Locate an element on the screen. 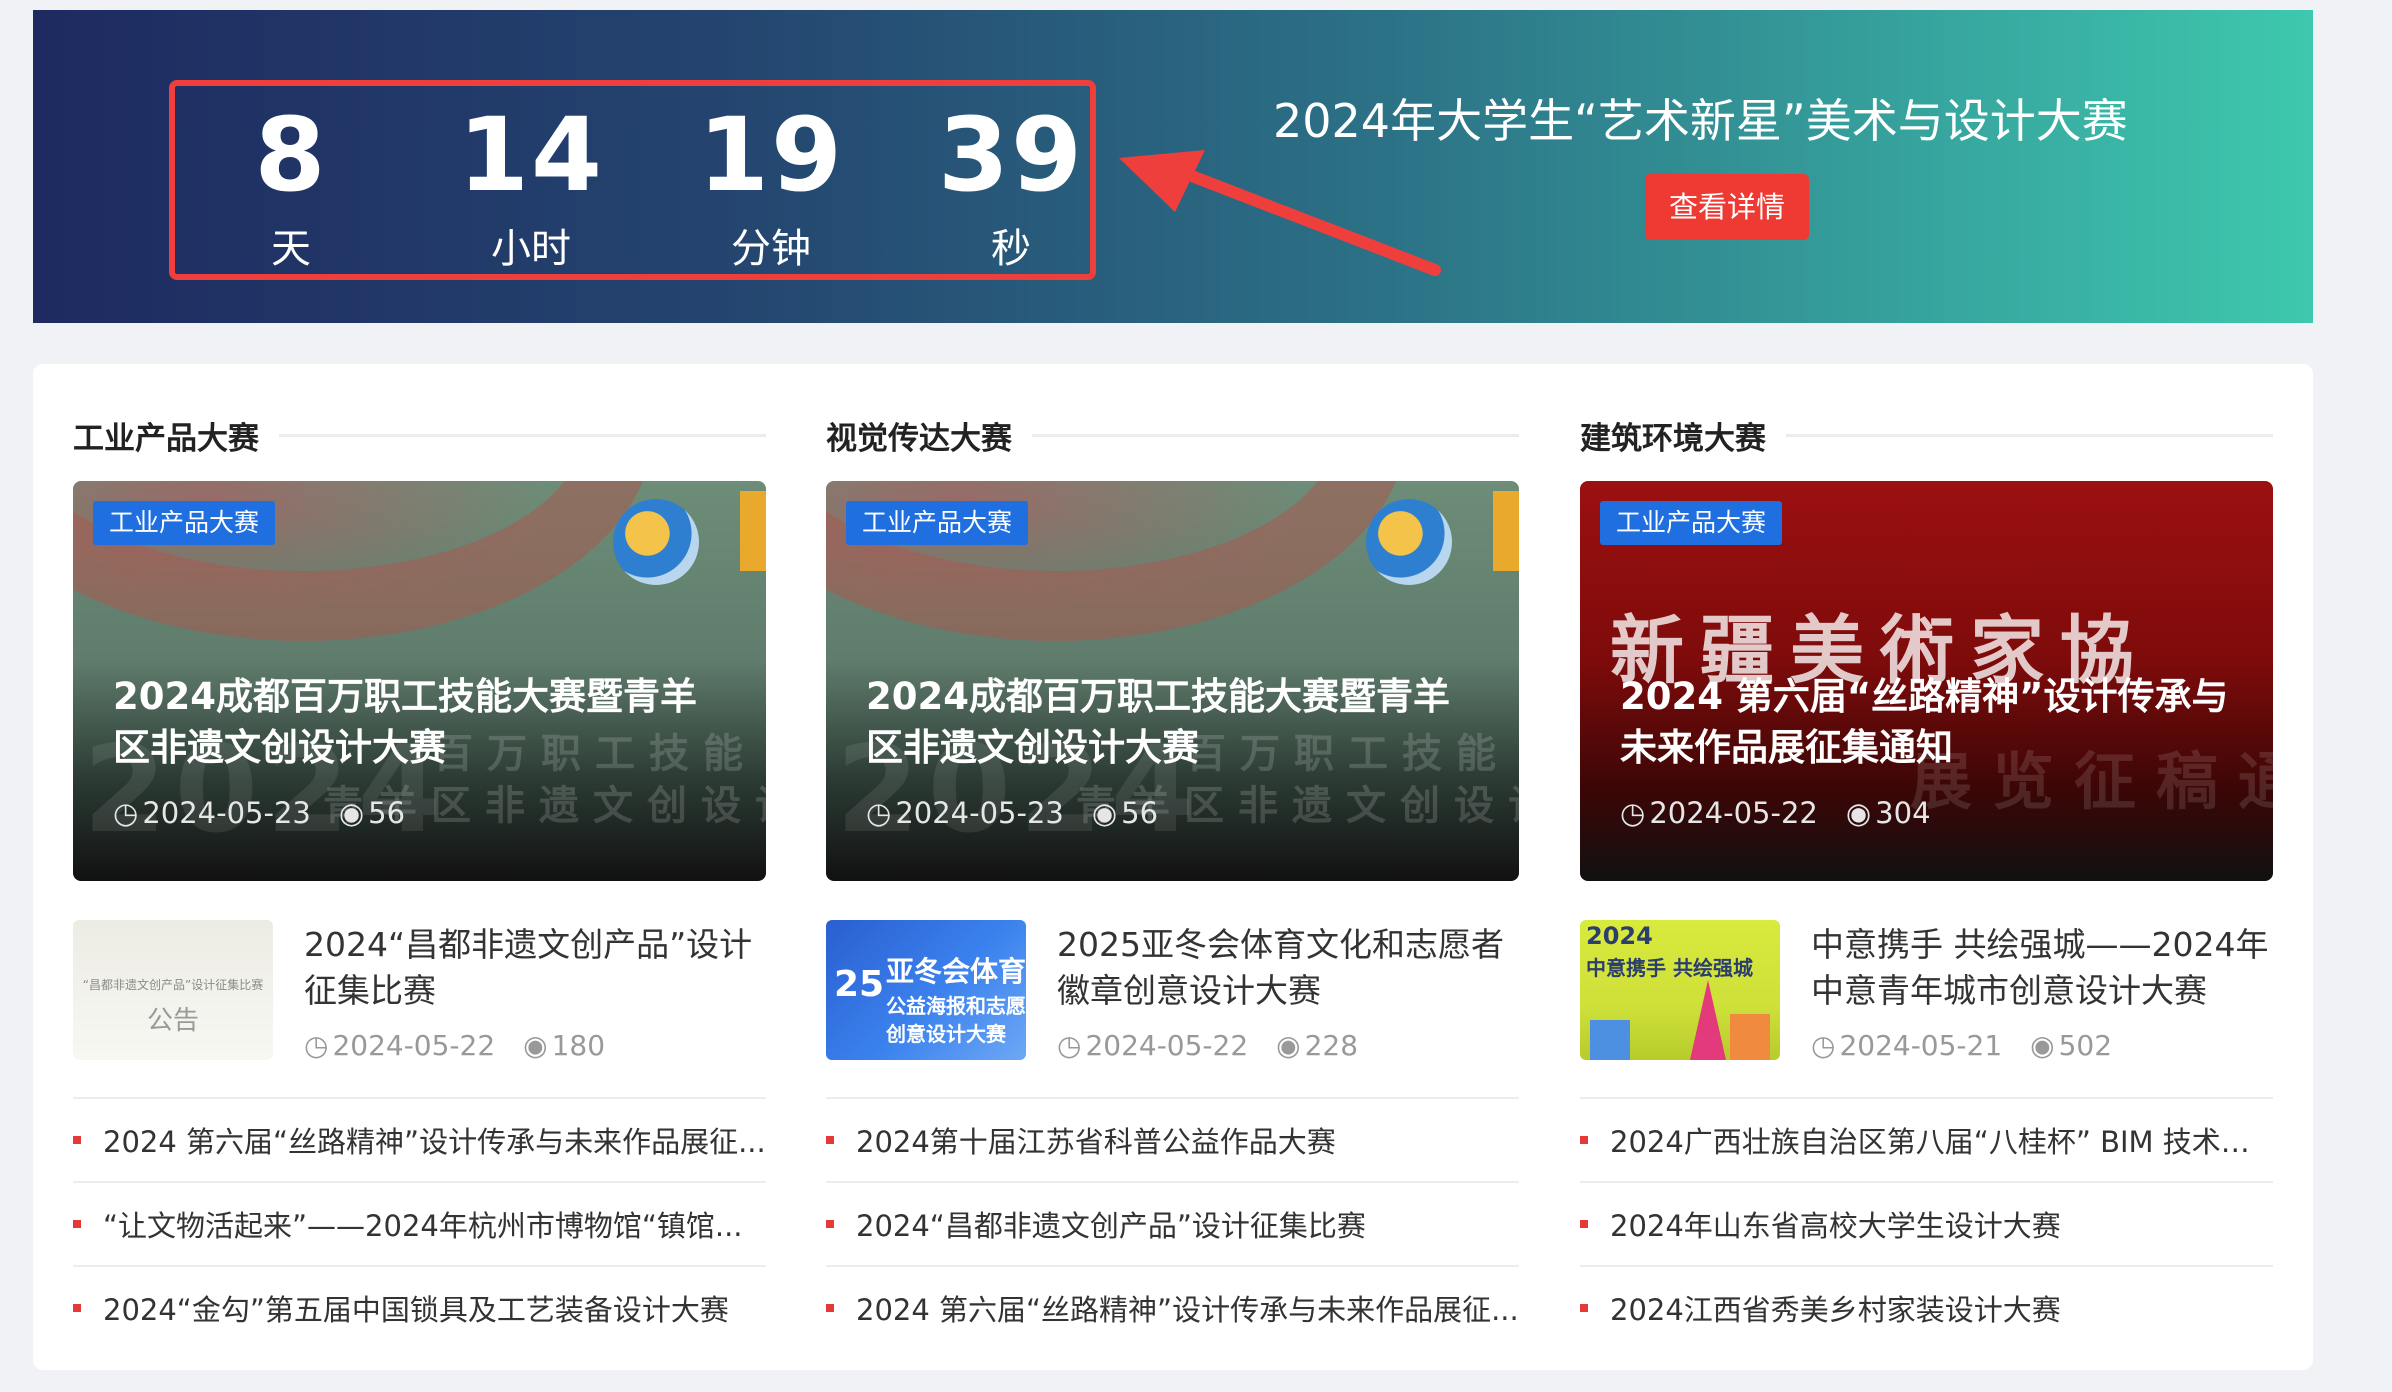  list-item-title: 2024“金勾”第五届中国锁具及工艺装备设计大赛 is located at coordinates (434, 1308).